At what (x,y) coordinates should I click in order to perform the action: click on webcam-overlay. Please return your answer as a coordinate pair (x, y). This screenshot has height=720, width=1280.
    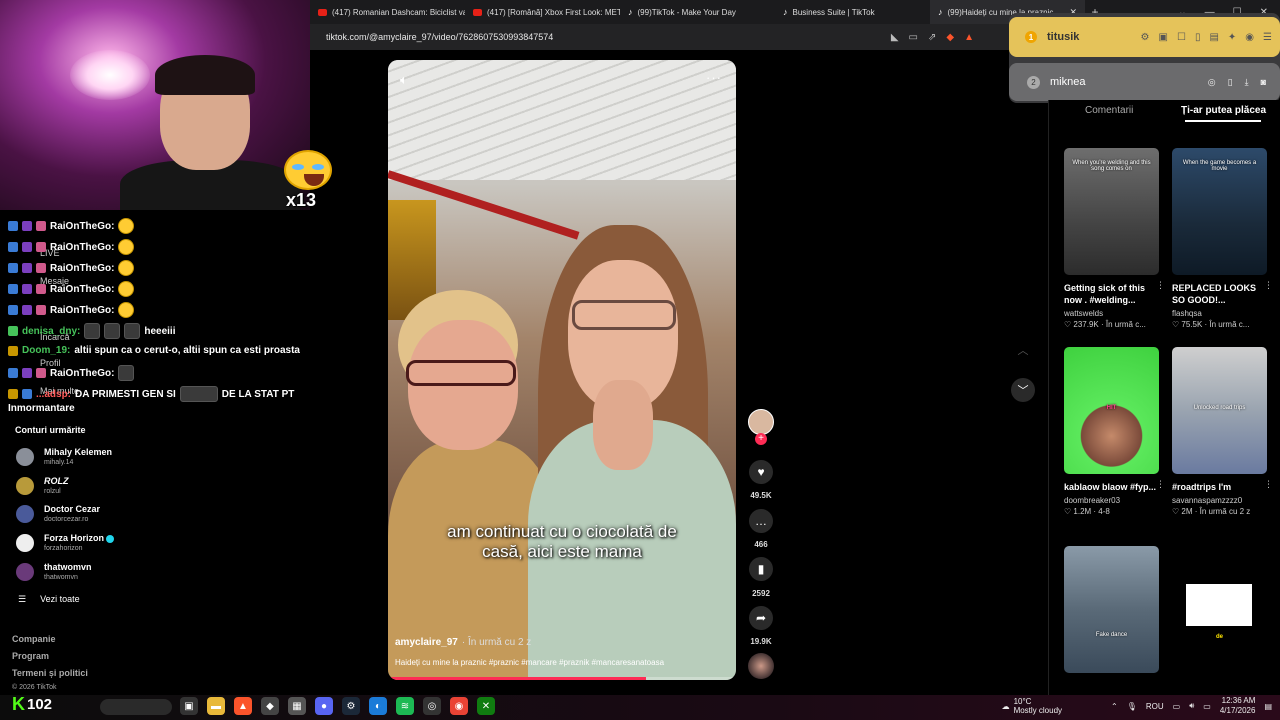
    Looking at the image, I should click on (155, 105).